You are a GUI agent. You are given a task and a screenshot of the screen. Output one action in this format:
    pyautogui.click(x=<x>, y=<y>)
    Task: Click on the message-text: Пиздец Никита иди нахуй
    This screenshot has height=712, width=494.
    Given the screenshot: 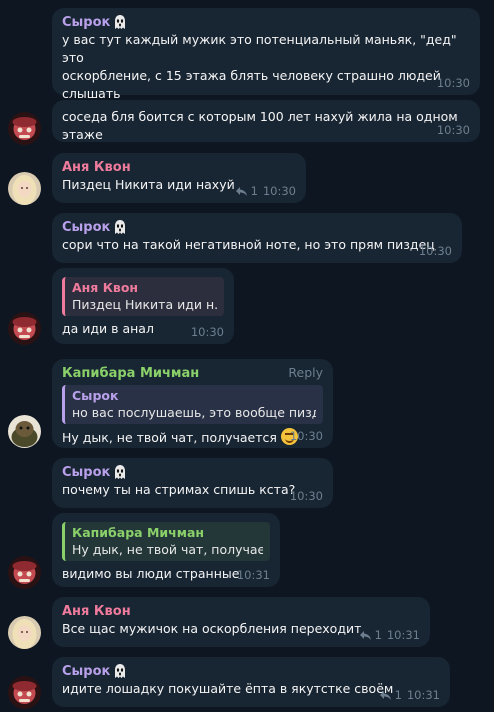 What is the action you would take?
    pyautogui.click(x=148, y=184)
    